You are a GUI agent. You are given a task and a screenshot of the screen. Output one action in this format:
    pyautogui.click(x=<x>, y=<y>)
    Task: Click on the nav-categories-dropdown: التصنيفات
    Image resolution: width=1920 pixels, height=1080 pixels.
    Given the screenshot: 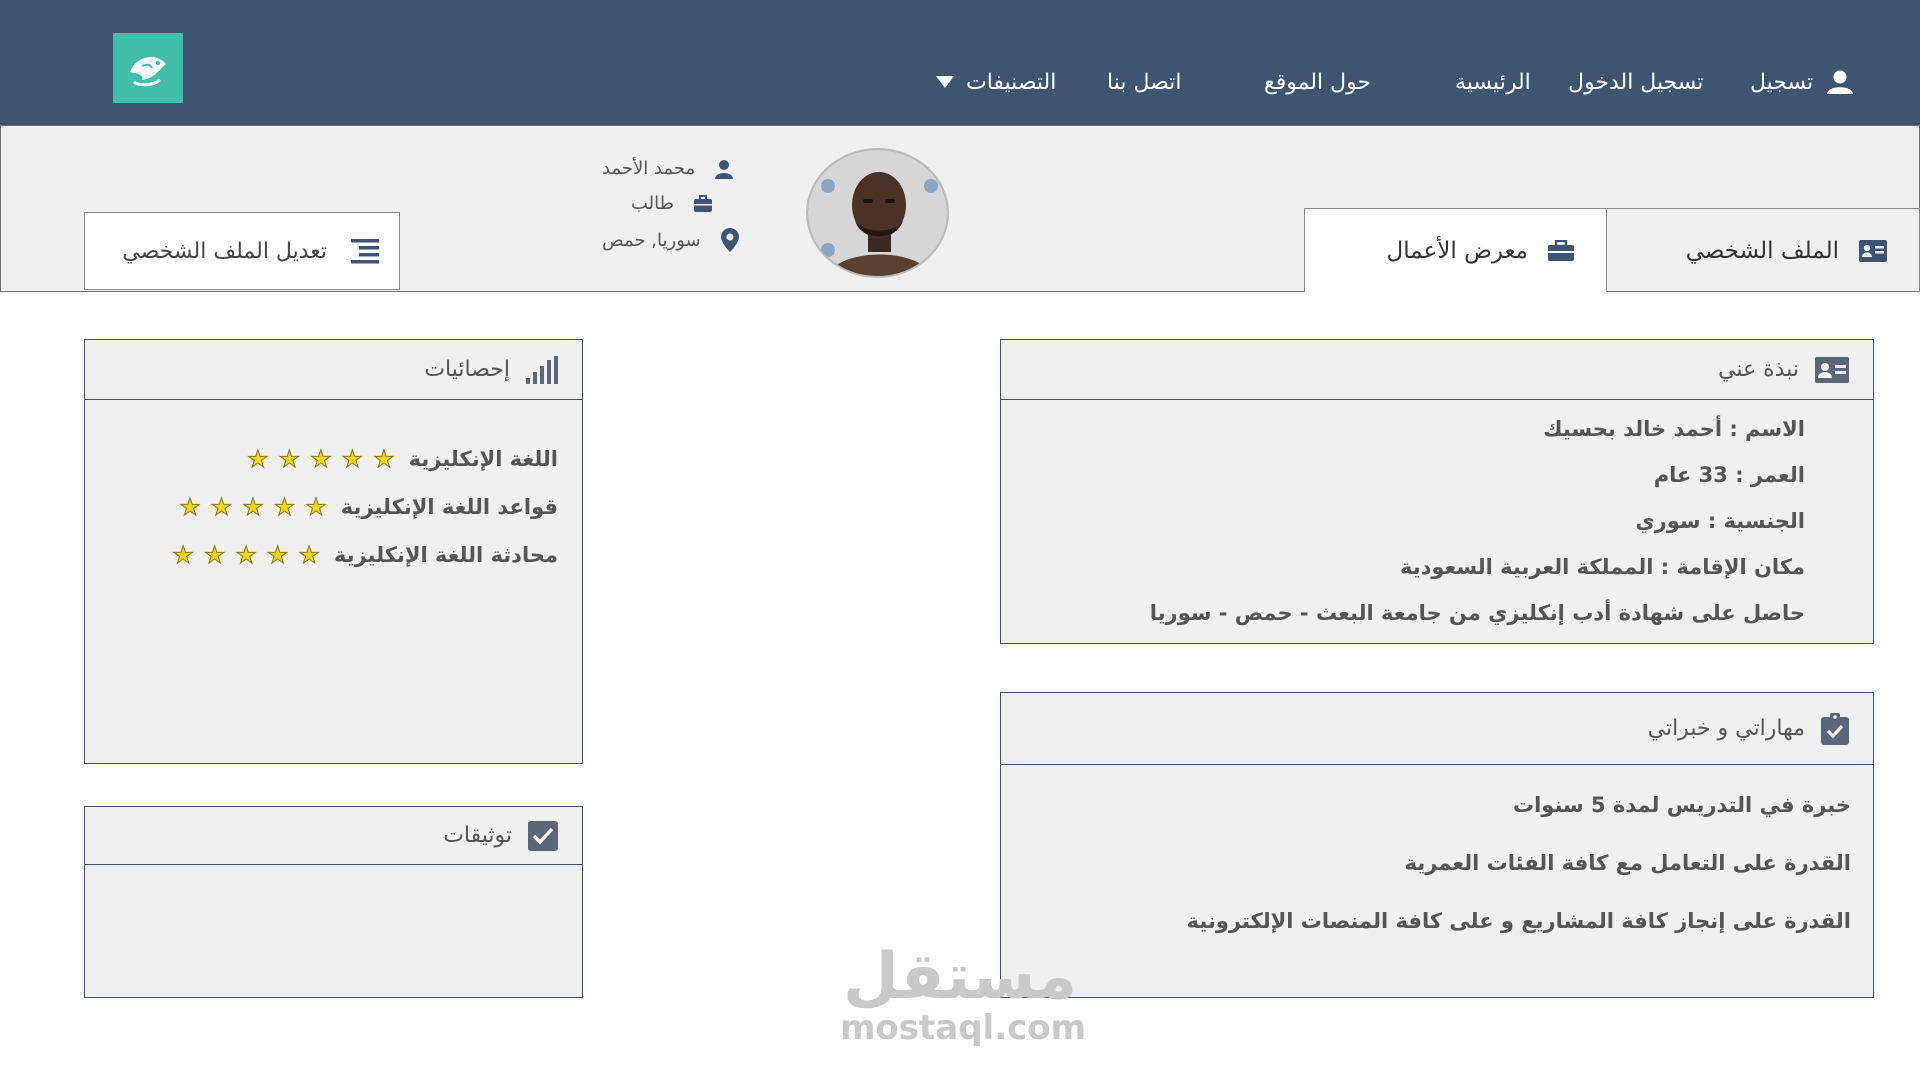 What is the action you would take?
    pyautogui.click(x=996, y=82)
    